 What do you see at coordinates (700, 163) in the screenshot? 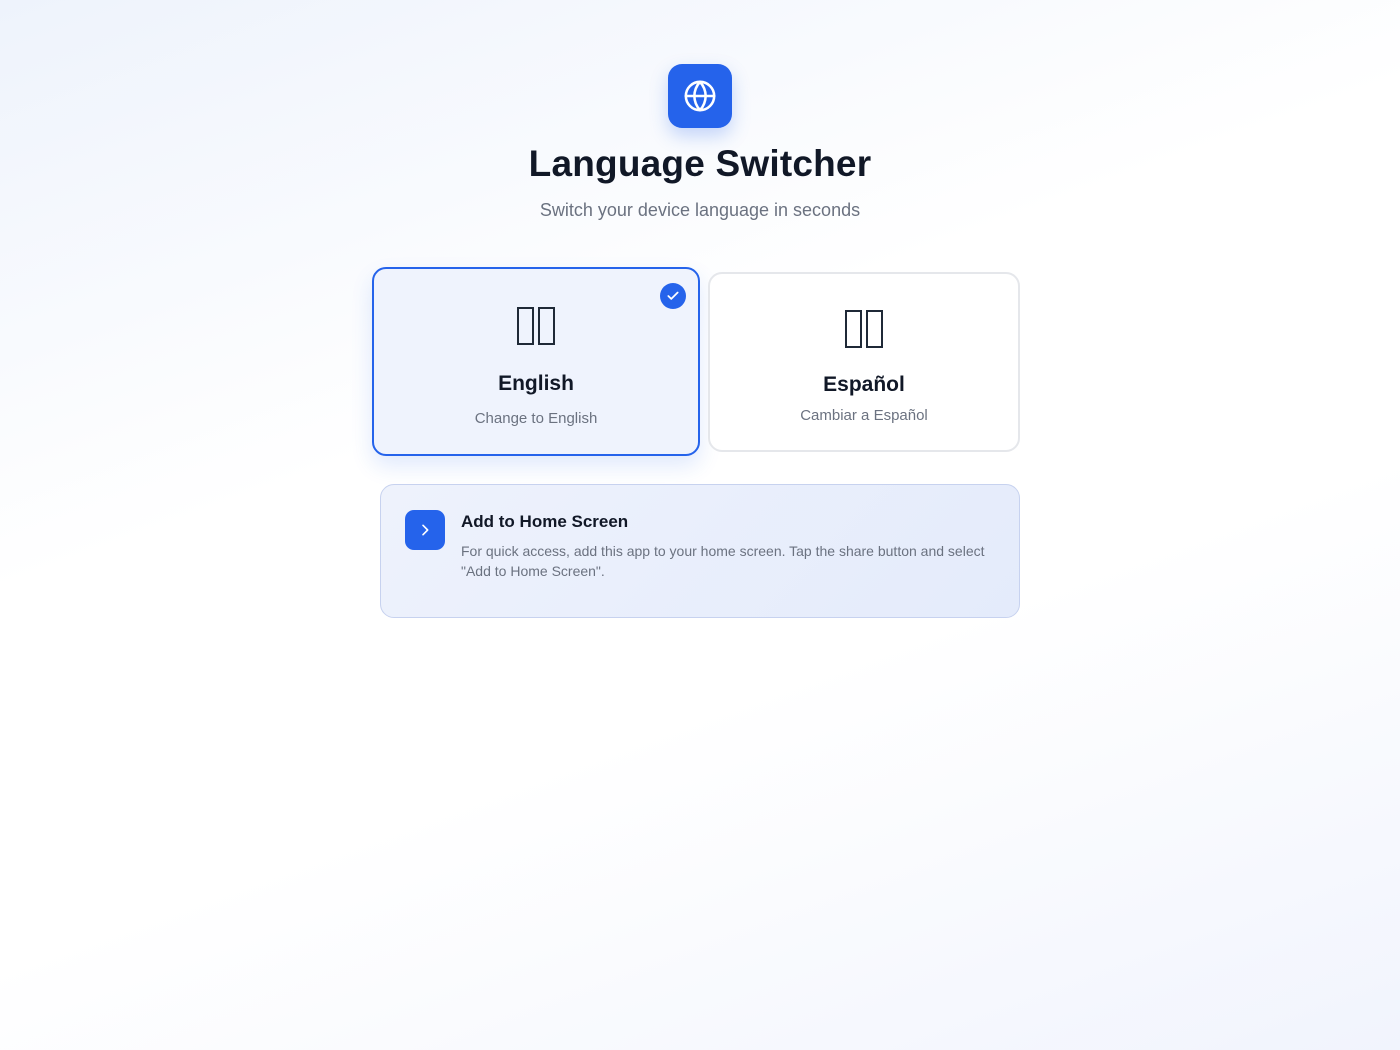
I see `page-title: Language Switcher` at bounding box center [700, 163].